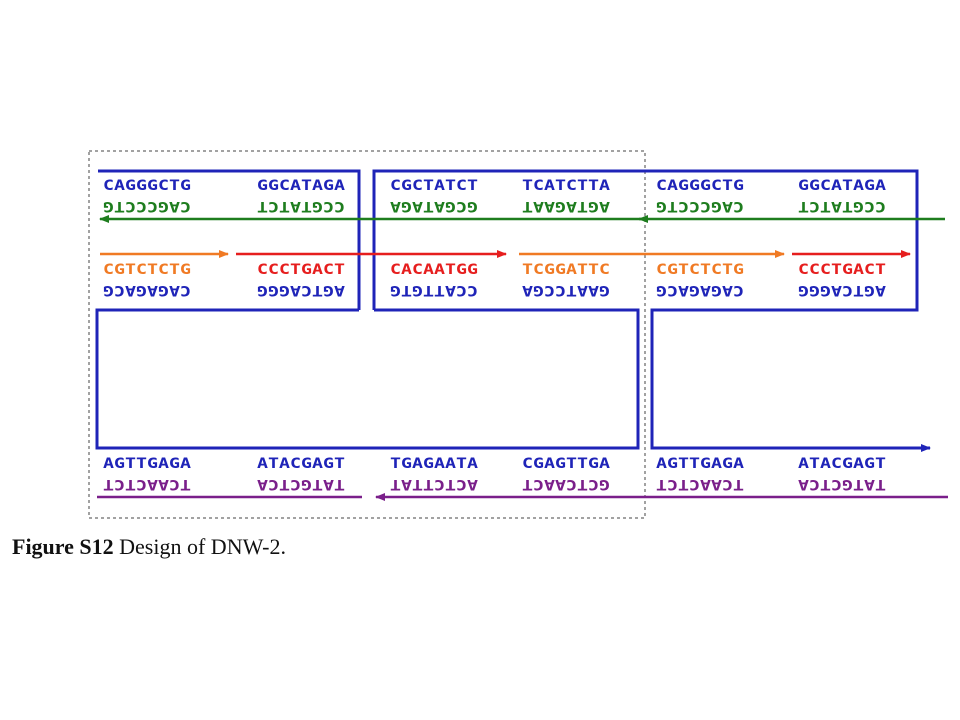  I want to click on sequence-bot-lower-5: TCAACTCT, so click(700, 484).